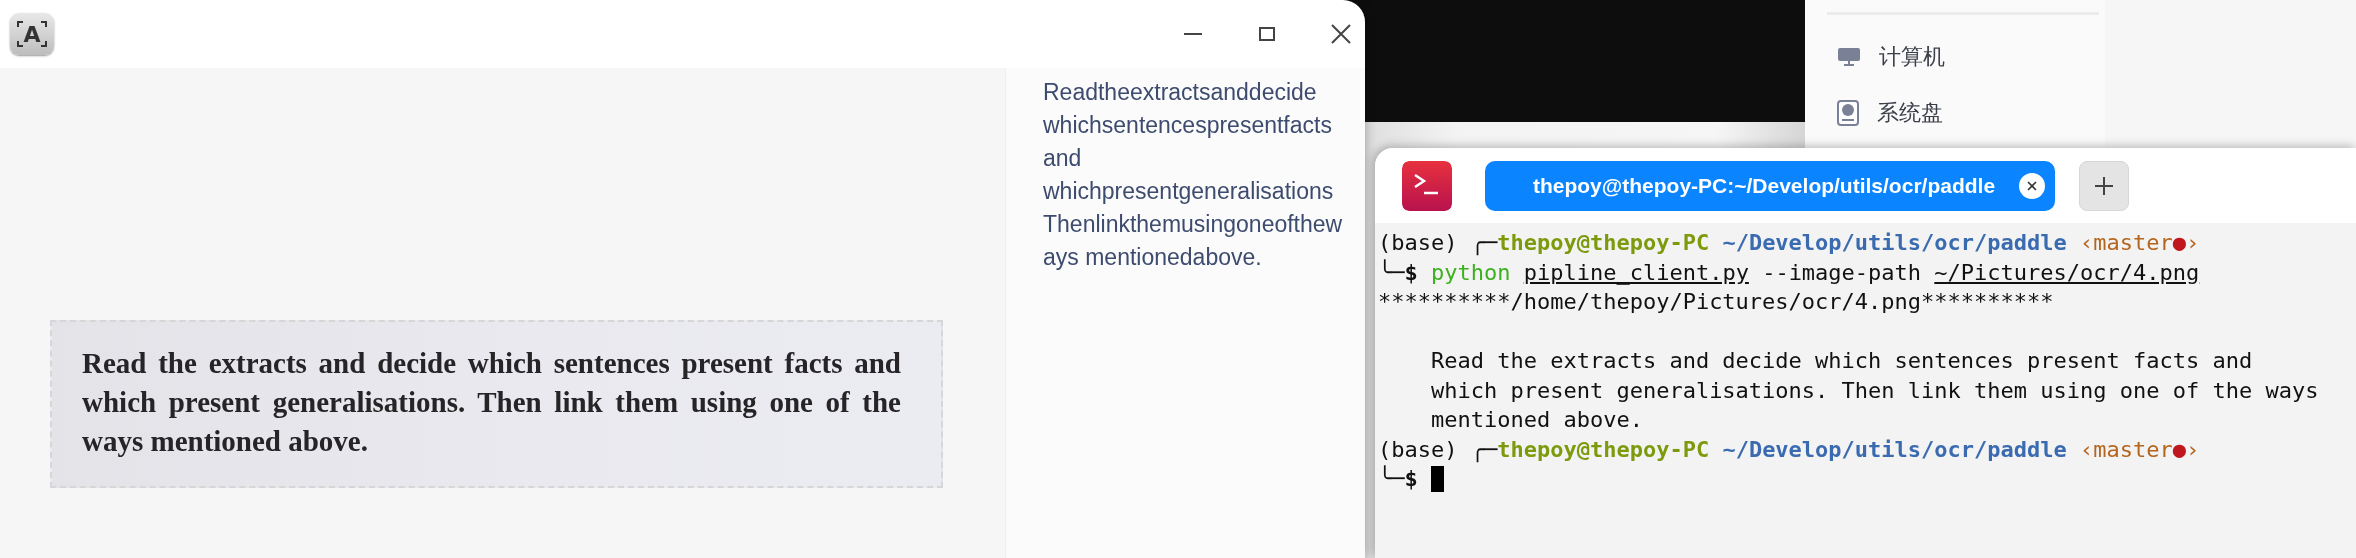 This screenshot has width=2356, height=558. I want to click on sidebar-label: 计算机, so click(1912, 57).